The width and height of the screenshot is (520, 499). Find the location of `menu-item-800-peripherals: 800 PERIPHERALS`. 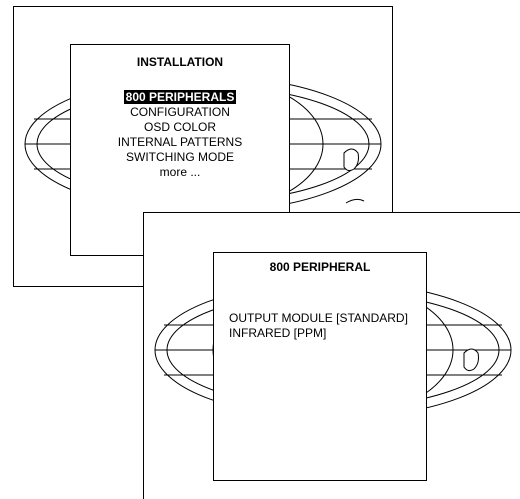

menu-item-800-peripherals: 800 PERIPHERALS is located at coordinates (180, 97).